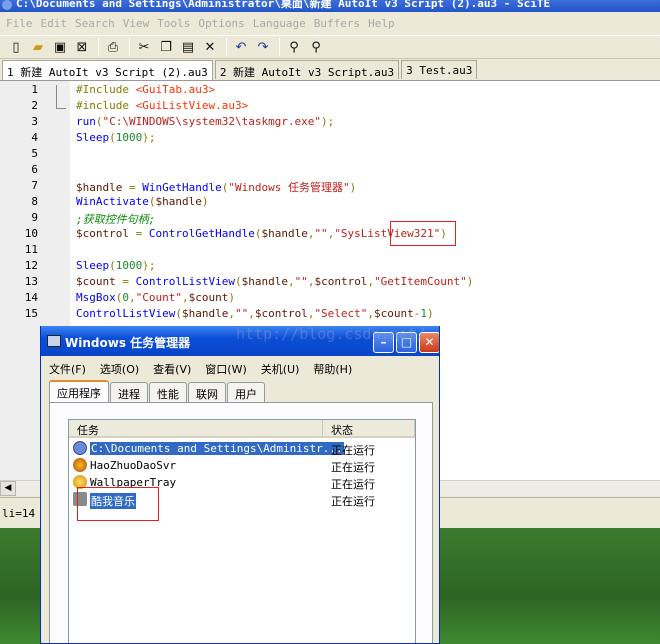 The height and width of the screenshot is (644, 660). Describe the element at coordinates (31, 281) in the screenshot. I see `line-number: 13` at that location.